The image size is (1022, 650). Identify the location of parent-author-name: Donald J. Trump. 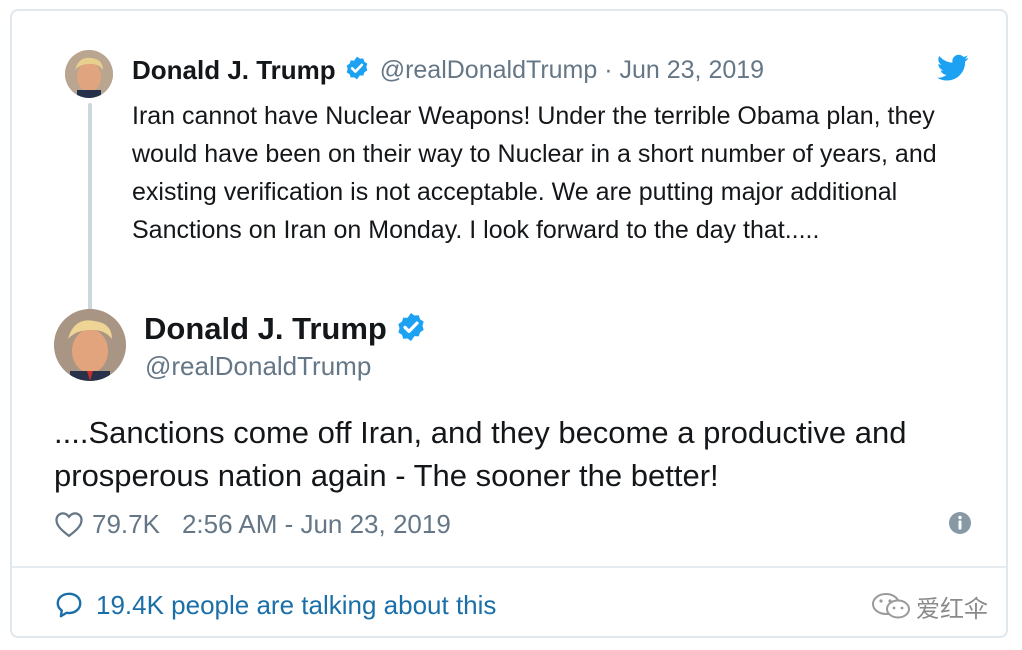
(234, 70).